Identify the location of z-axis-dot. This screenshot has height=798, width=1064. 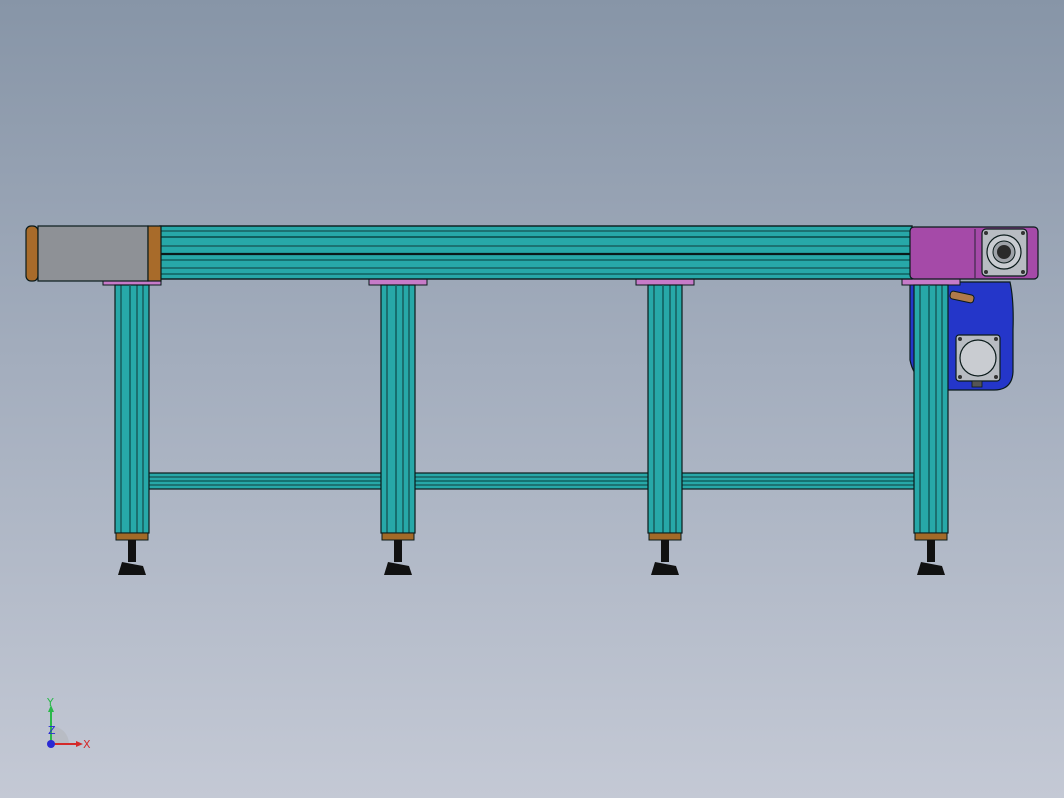
(51, 744).